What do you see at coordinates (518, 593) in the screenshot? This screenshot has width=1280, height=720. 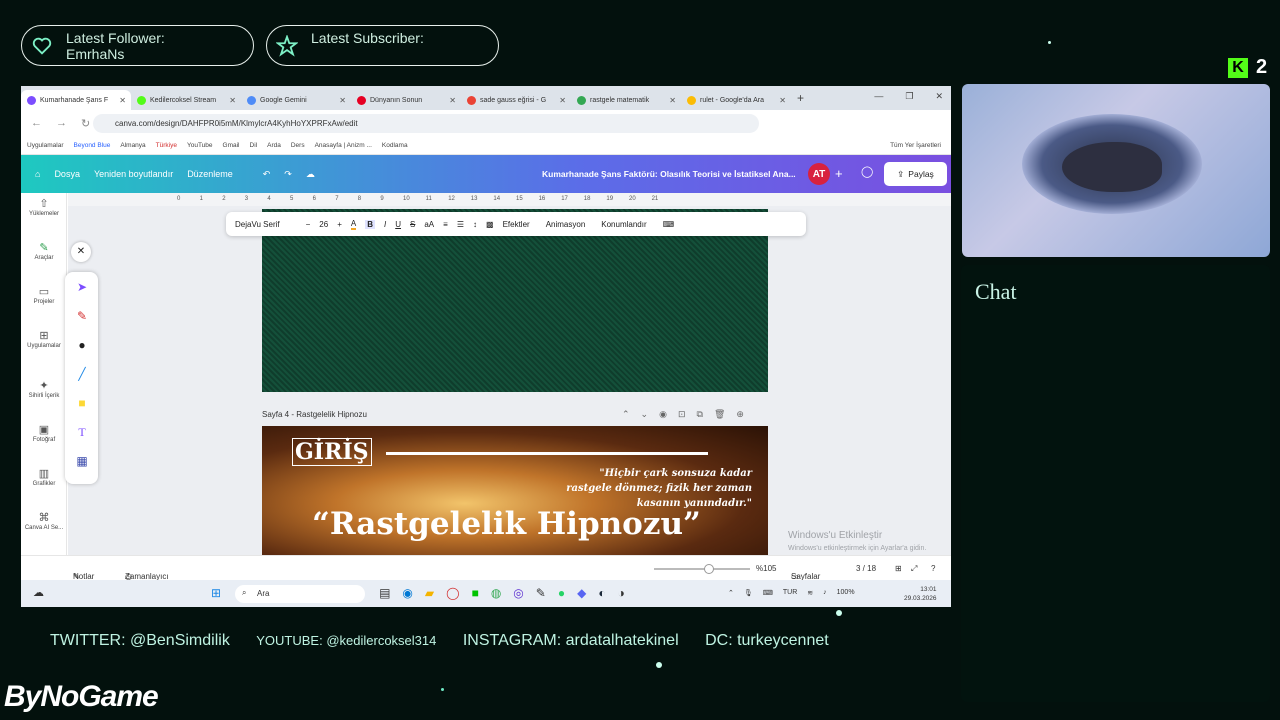 I see `app-icon: ◎` at bounding box center [518, 593].